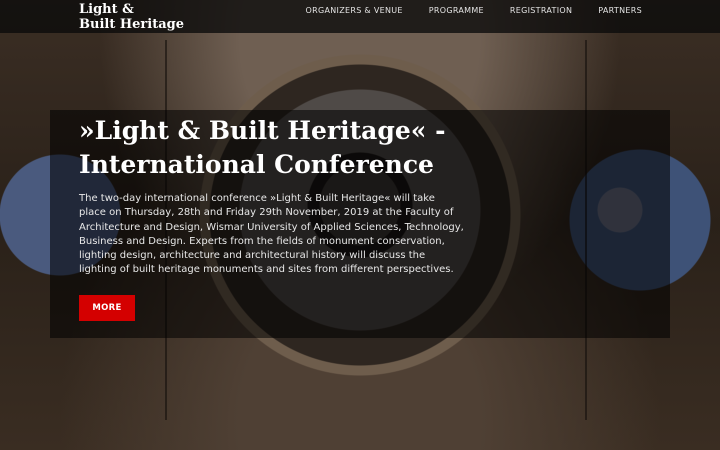  What do you see at coordinates (456, 10) in the screenshot?
I see `nav-programme: PROGRAMME` at bounding box center [456, 10].